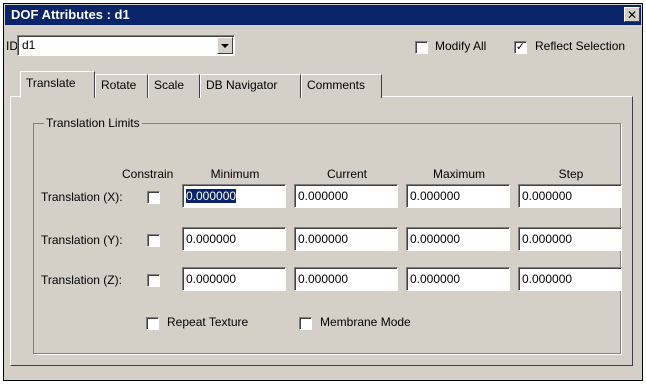 The image size is (646, 384). I want to click on minimum-z-input: 0.000000, so click(234, 279).